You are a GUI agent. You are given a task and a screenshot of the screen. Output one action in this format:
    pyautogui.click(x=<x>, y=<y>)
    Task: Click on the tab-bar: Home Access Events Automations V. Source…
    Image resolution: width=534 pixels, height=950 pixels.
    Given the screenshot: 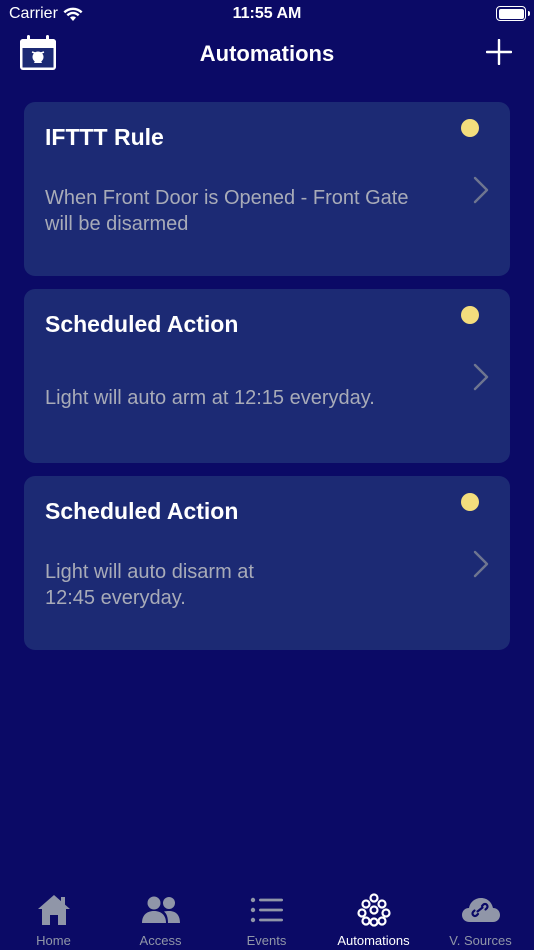 What is the action you would take?
    pyautogui.click(x=267, y=917)
    